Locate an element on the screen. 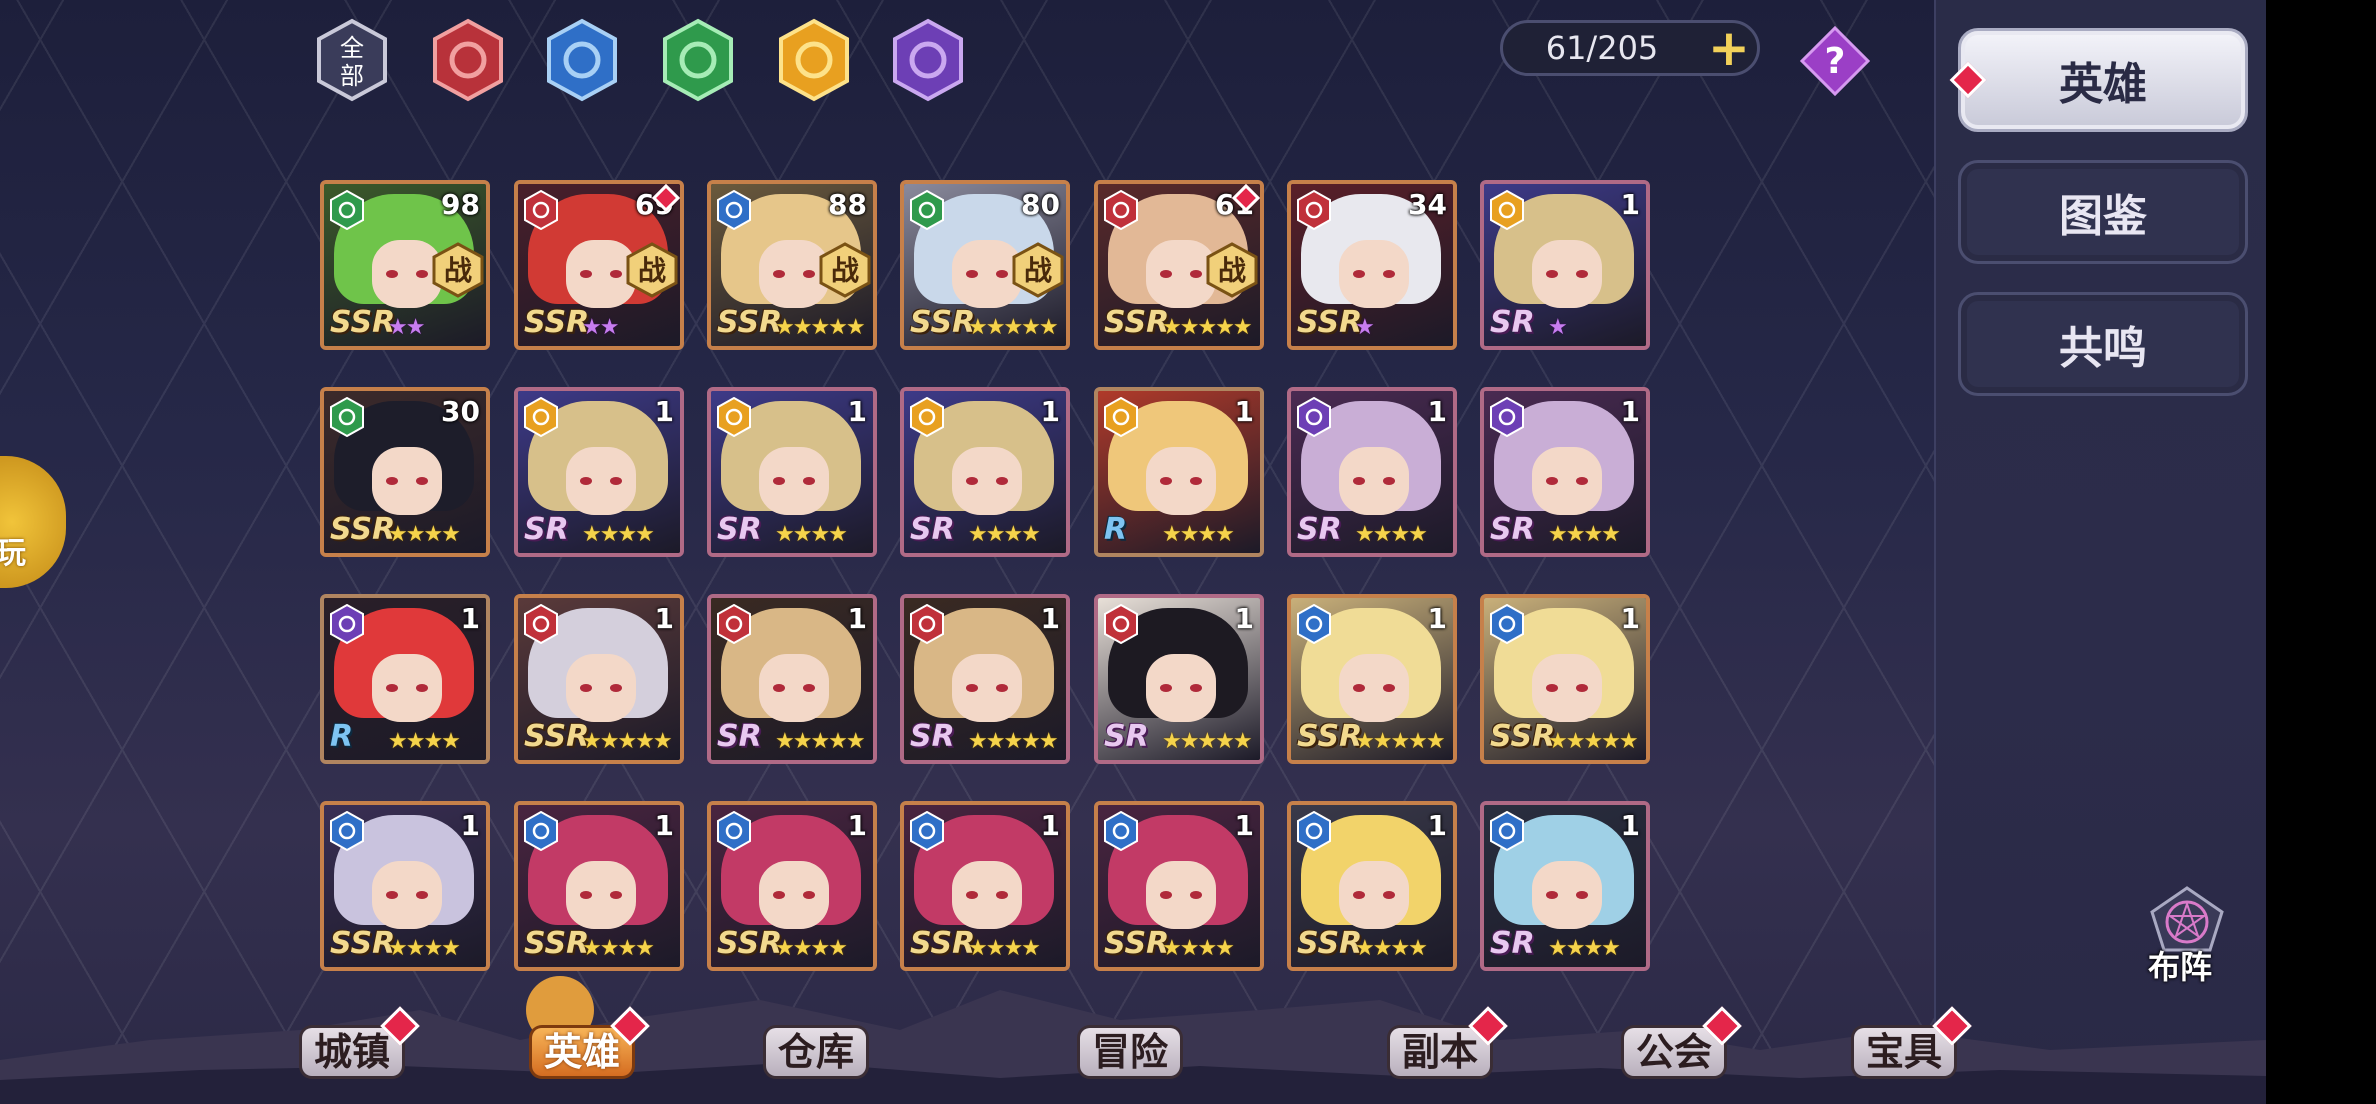 This screenshot has height=1104, width=2376. nav-warehouse: 仓库 is located at coordinates (816, 1052).